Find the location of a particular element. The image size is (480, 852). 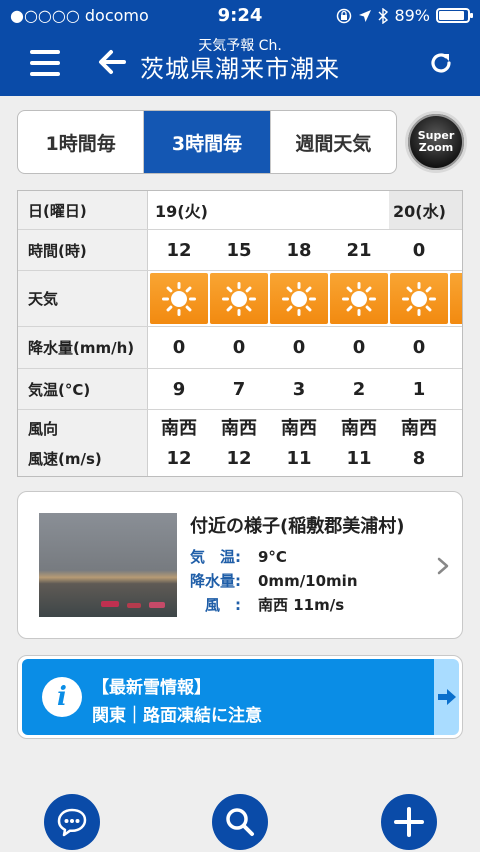

nearby-label: 気 温: is located at coordinates (215, 557).